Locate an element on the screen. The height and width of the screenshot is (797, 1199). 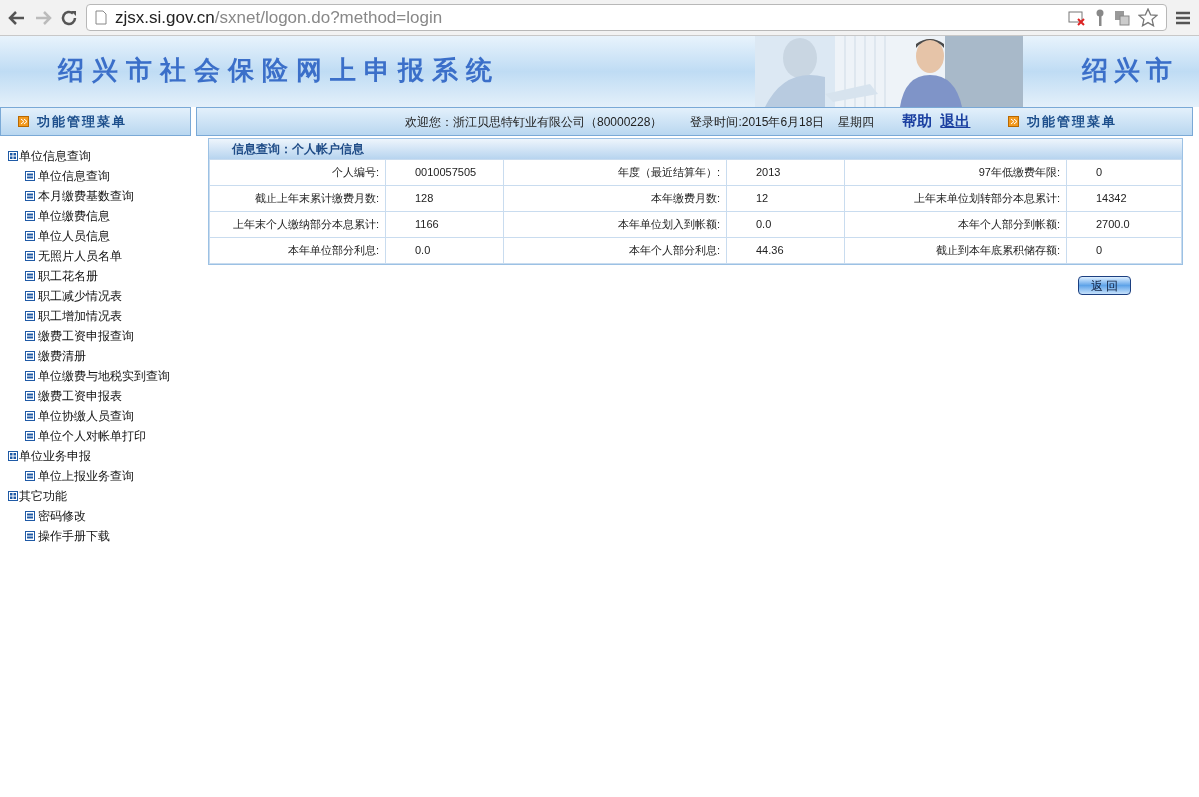
field-label: 本年单位部分利息: is located at coordinates (297, 250).